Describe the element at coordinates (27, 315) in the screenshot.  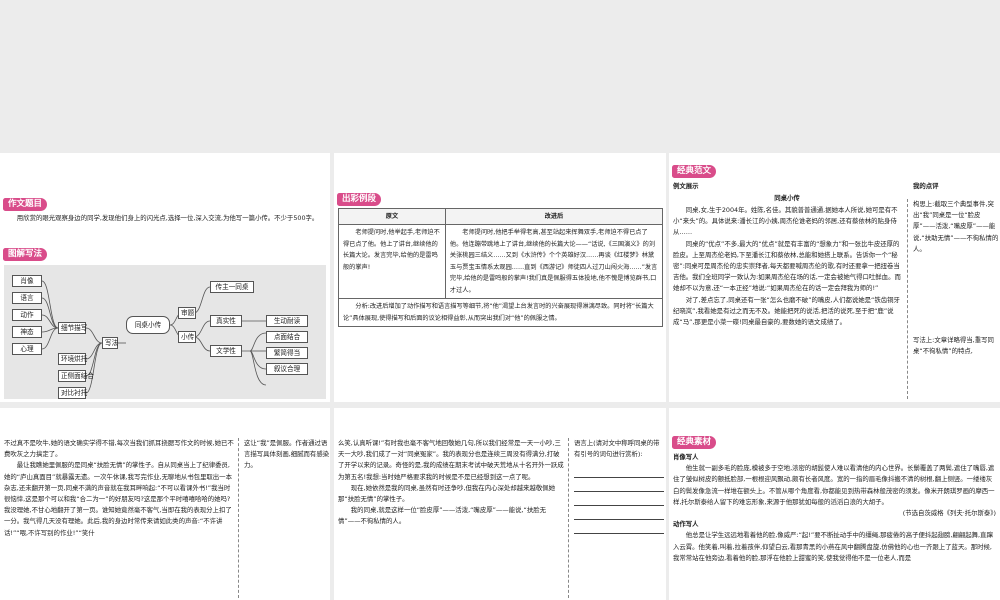
I see `mm-method-action: 动作` at that location.